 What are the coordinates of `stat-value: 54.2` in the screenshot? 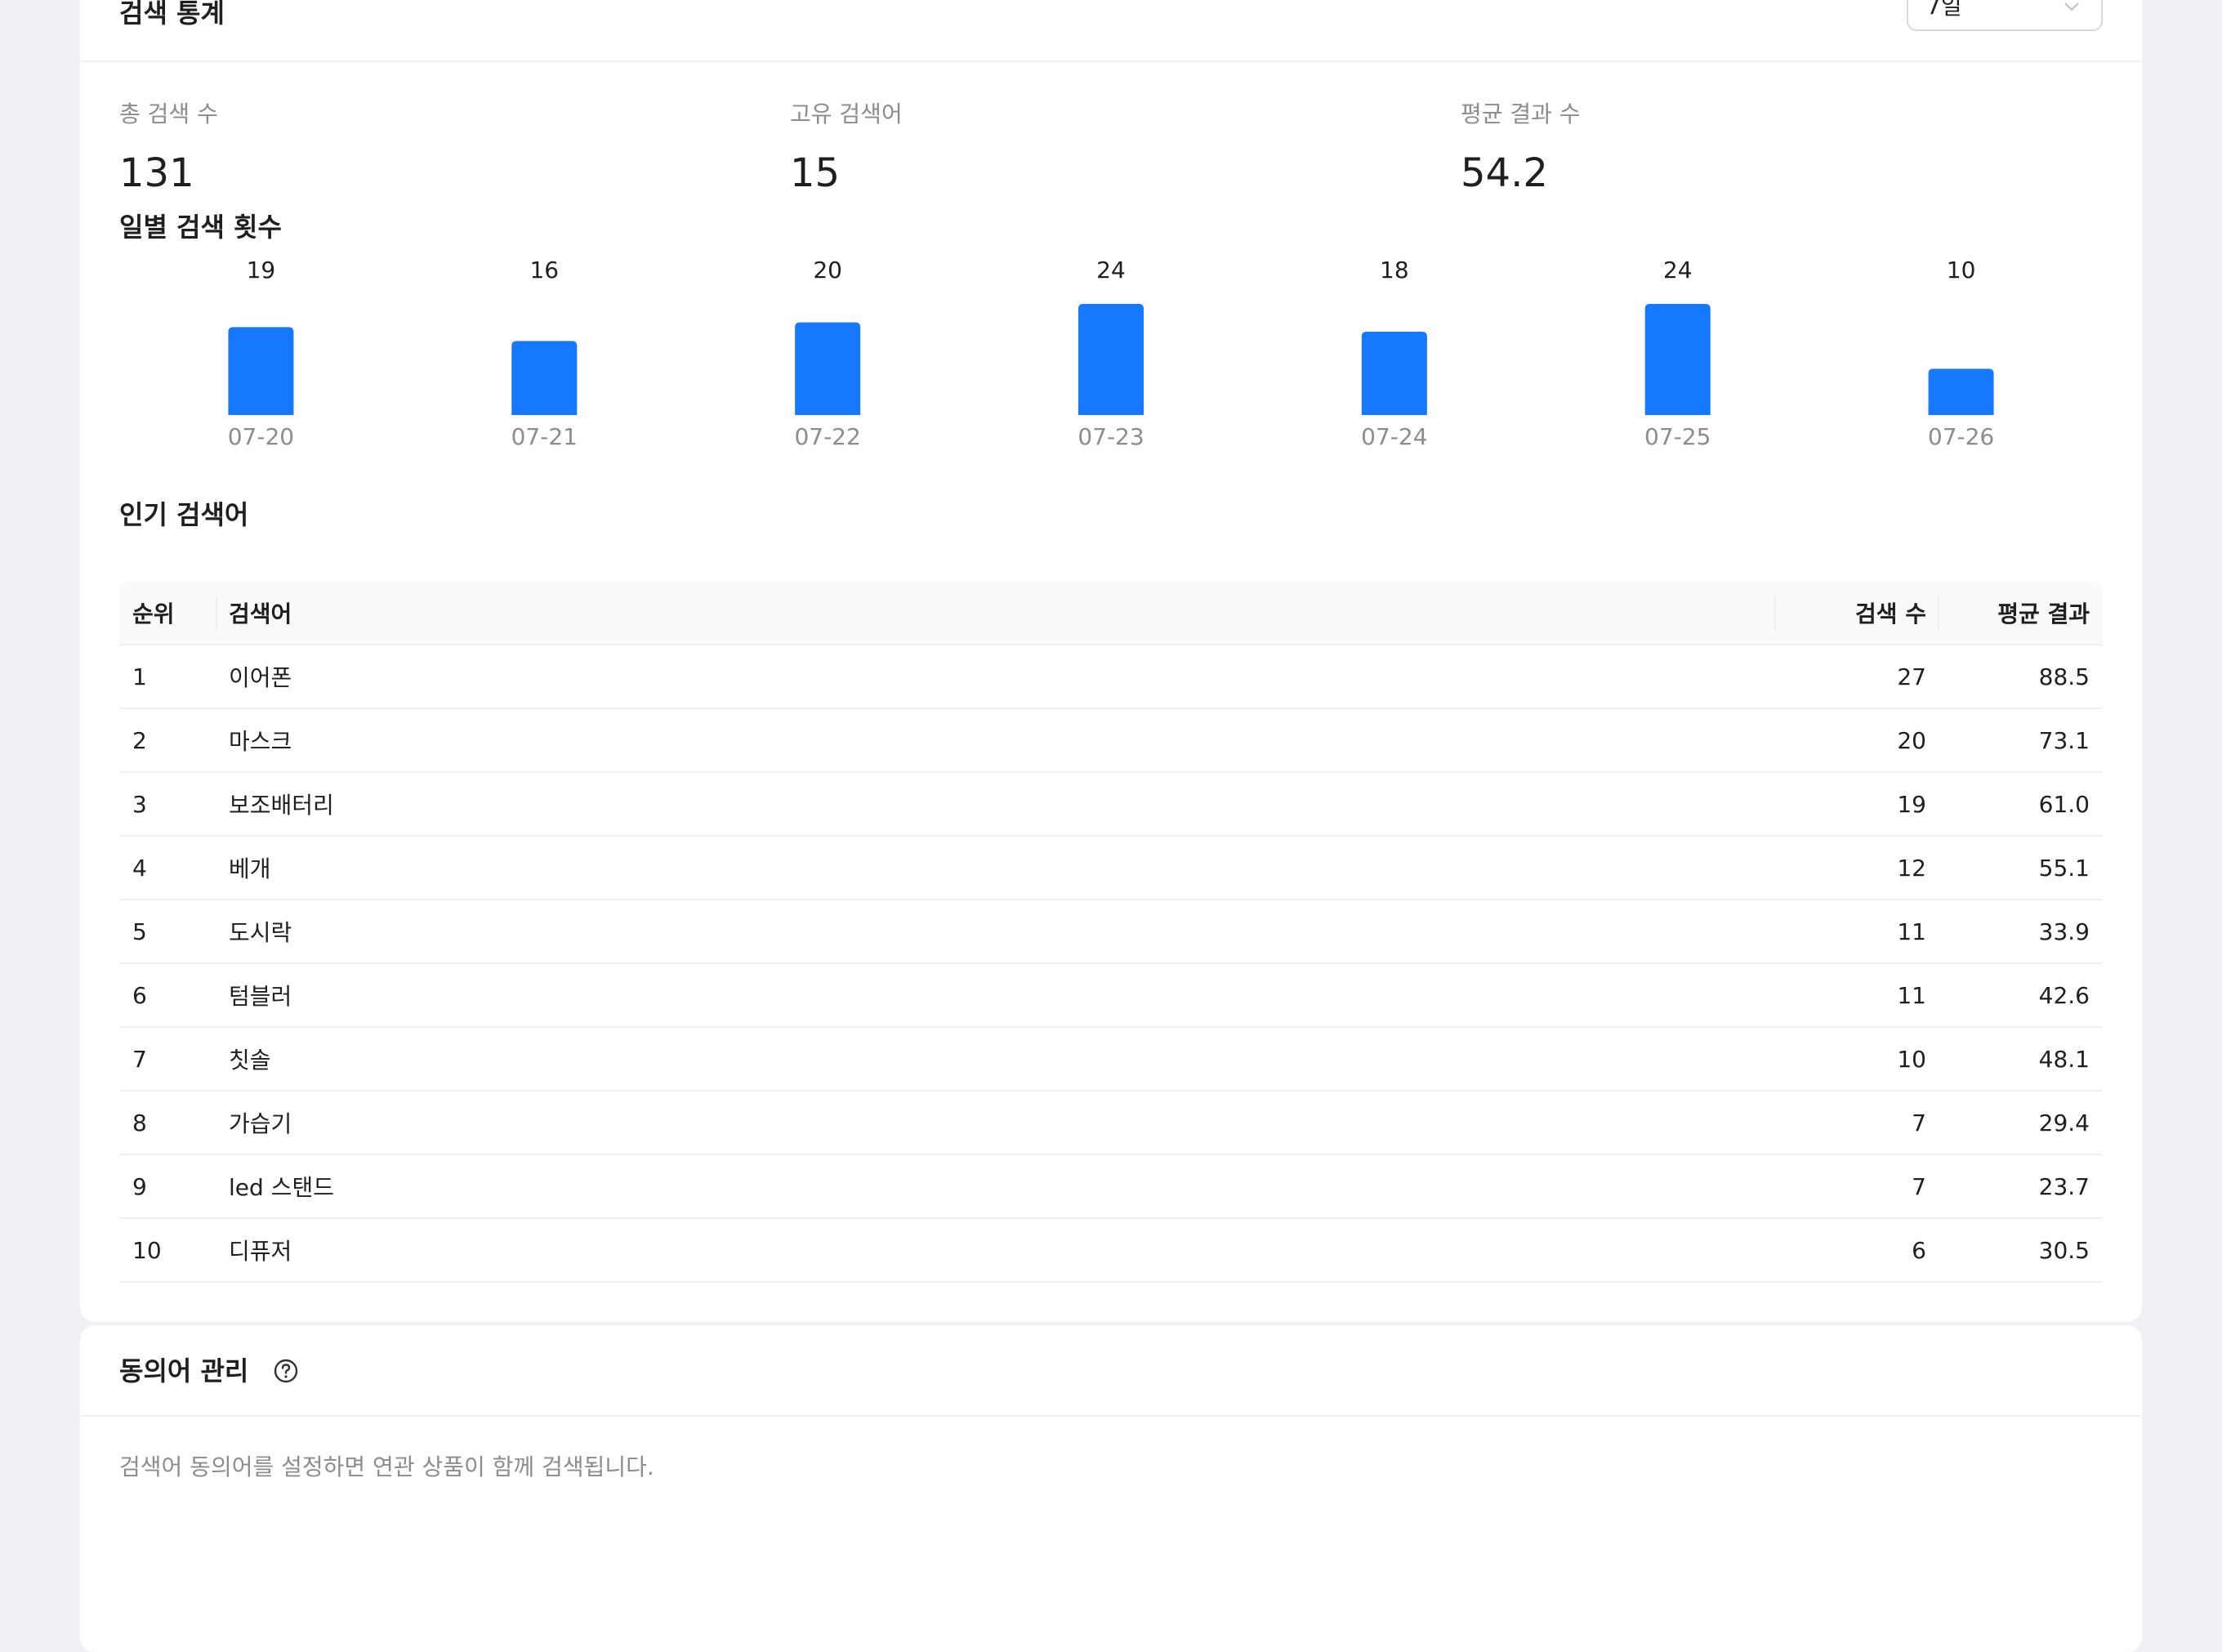 It's located at (1505, 173).